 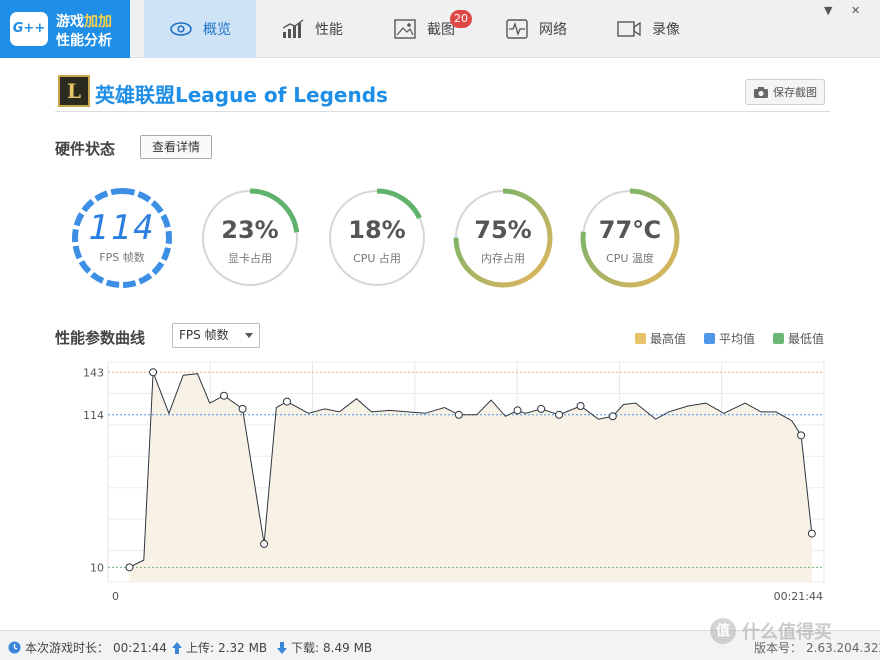 What do you see at coordinates (630, 230) in the screenshot?
I see `cpu-temp-value: 77℃` at bounding box center [630, 230].